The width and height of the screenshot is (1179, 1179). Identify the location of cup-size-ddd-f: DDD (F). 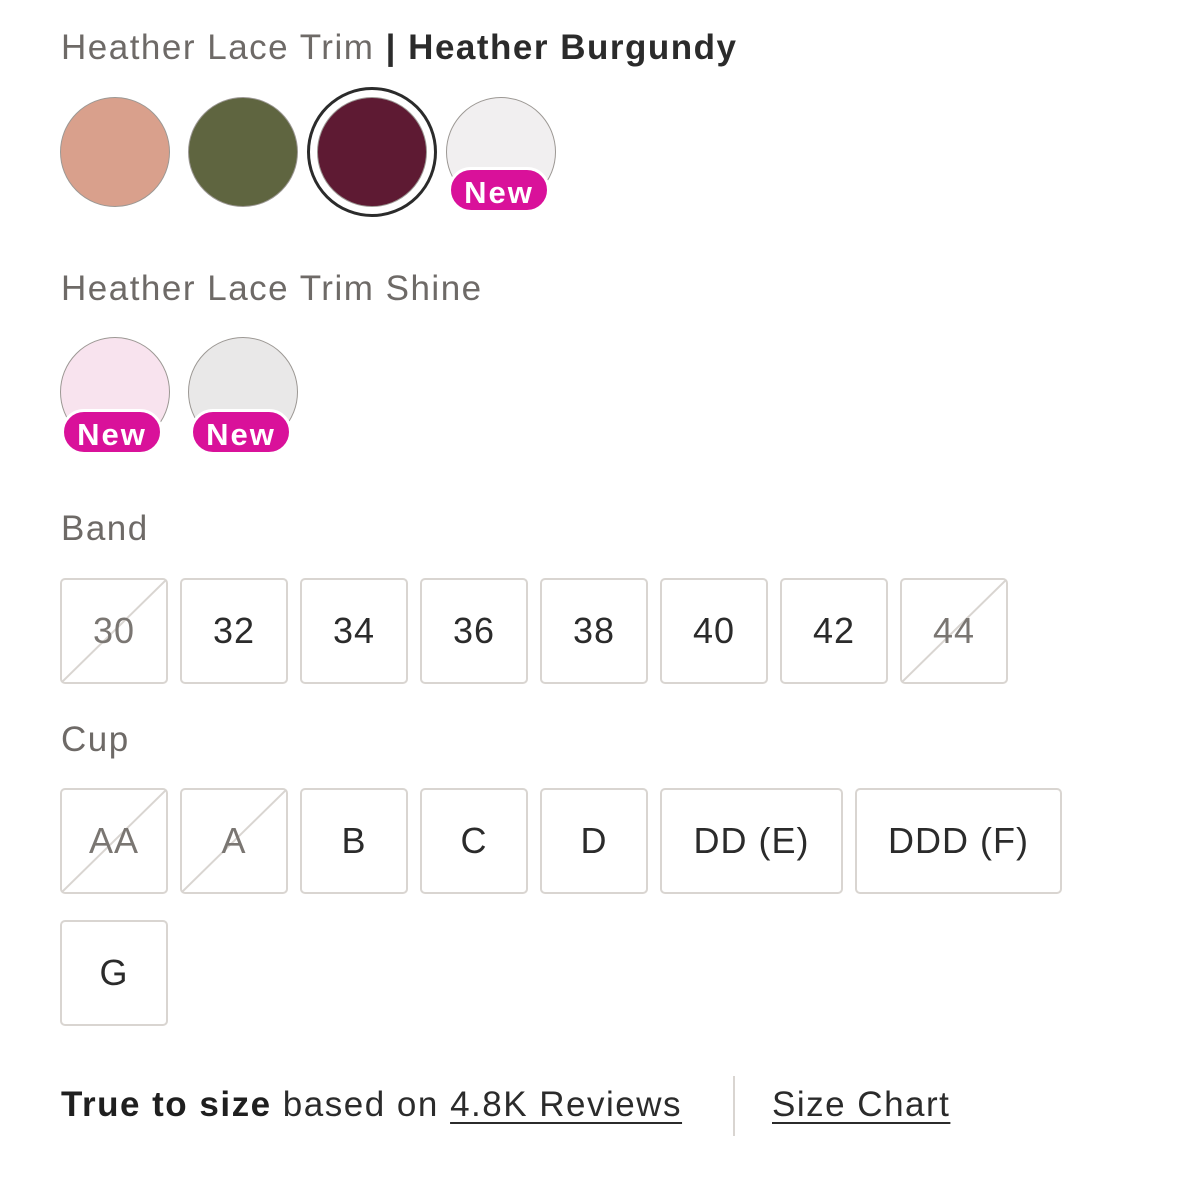
(958, 841).